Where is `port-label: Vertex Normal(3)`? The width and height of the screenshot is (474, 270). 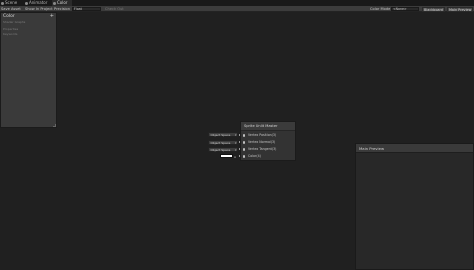 port-label: Vertex Normal(3) is located at coordinates (262, 142).